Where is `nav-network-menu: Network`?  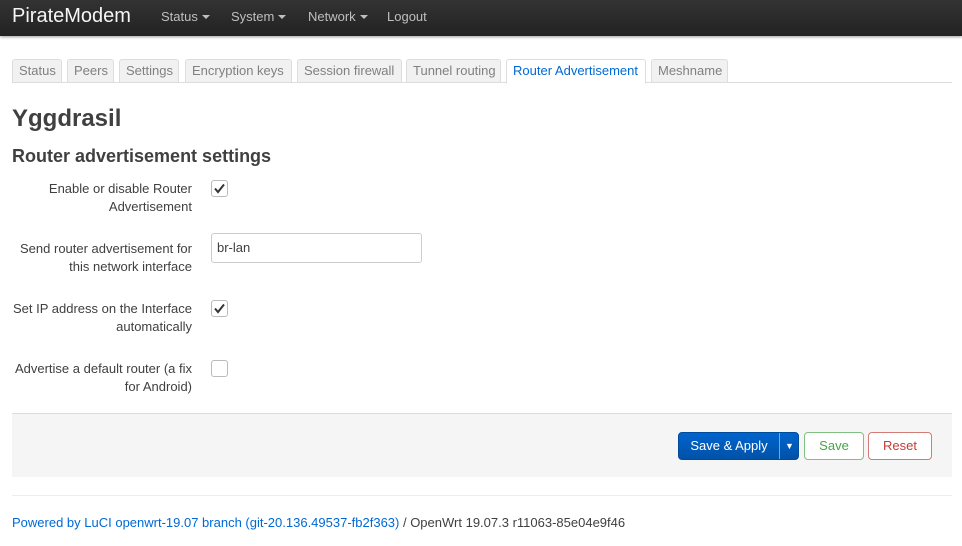
nav-network-menu: Network is located at coordinates (338, 16).